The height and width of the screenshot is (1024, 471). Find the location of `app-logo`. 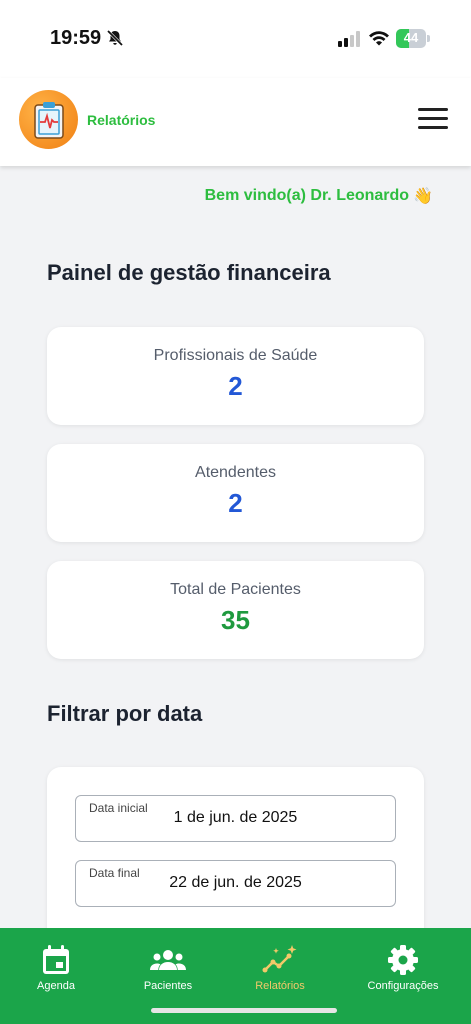

app-logo is located at coordinates (48, 119).